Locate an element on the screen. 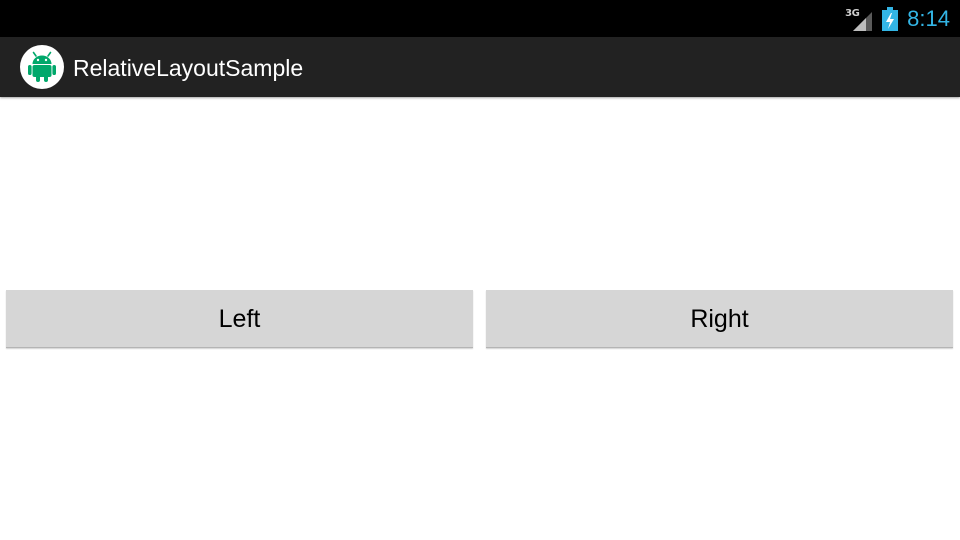 This screenshot has height=540, width=960. action-bar: RelativeLayoutSample is located at coordinates (480, 67).